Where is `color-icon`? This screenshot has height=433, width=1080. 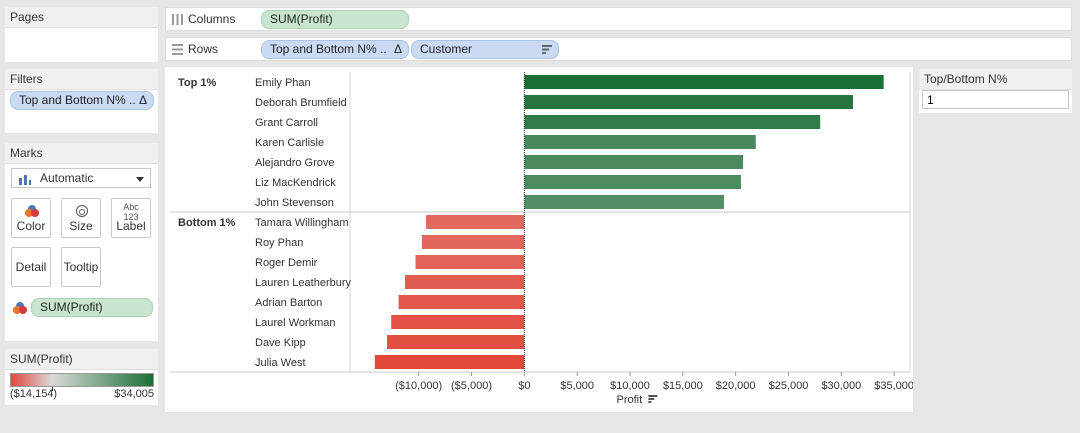 color-icon is located at coordinates (32, 211).